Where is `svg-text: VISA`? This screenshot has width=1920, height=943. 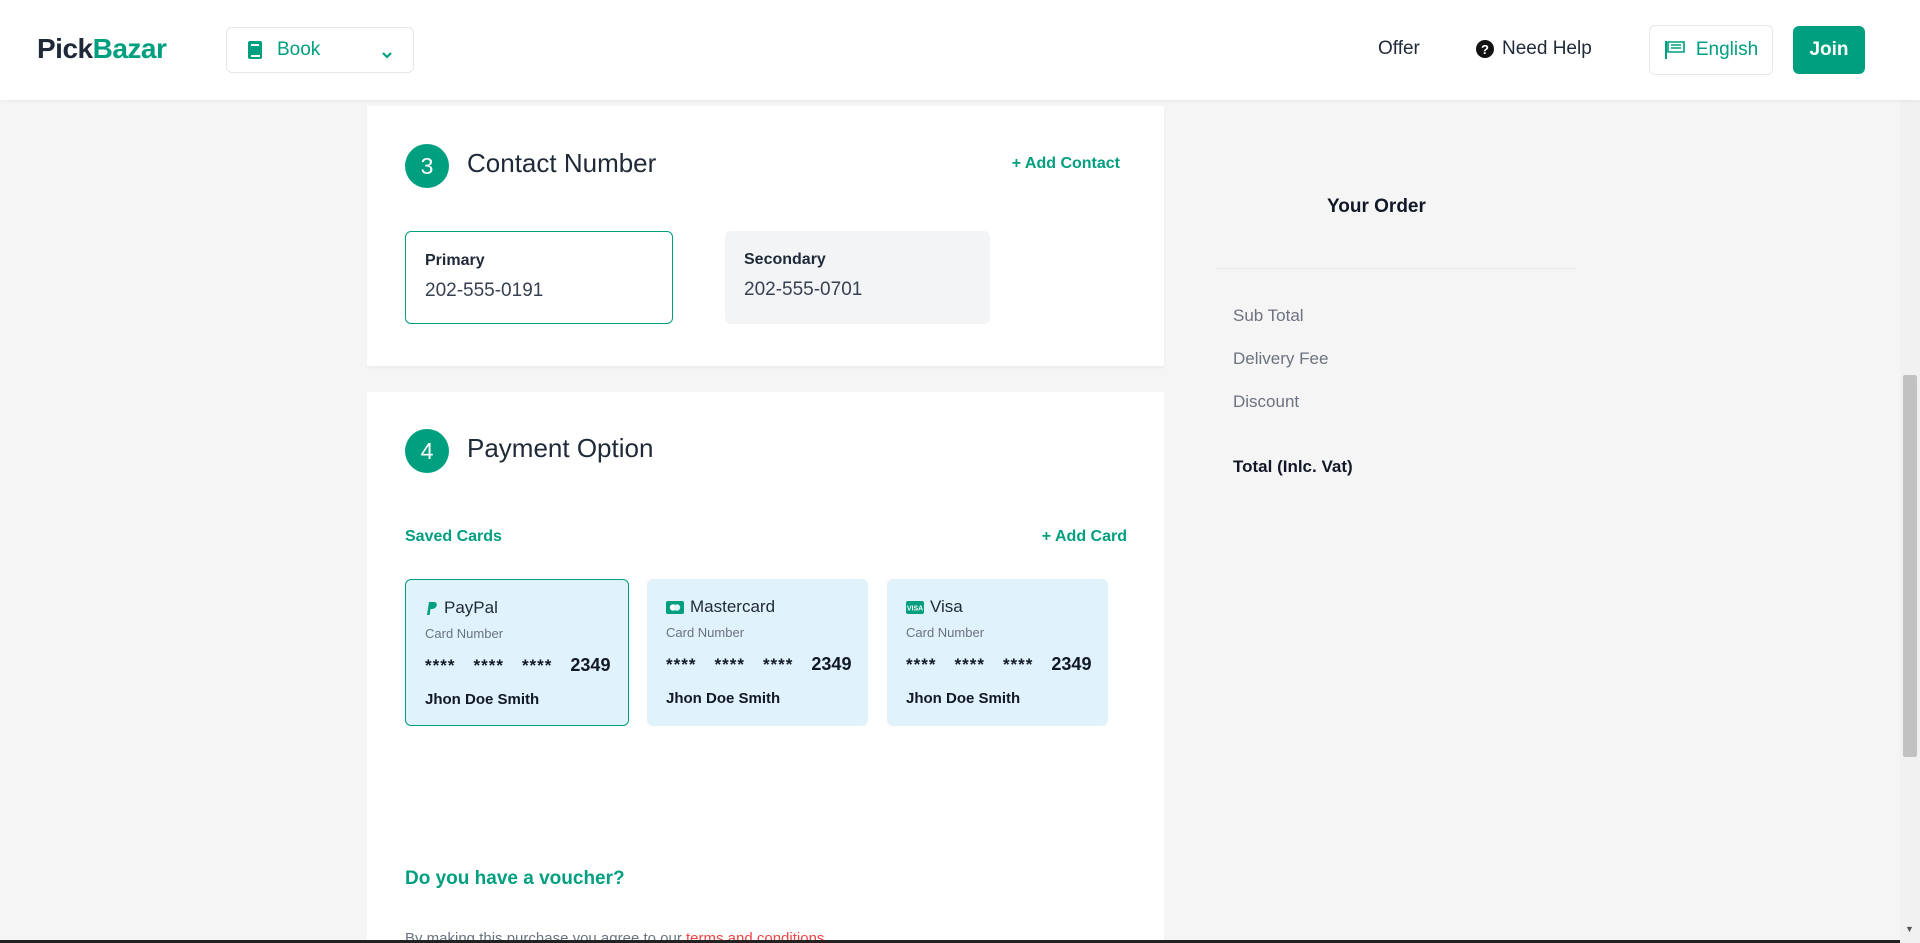 svg-text: VISA is located at coordinates (915, 608).